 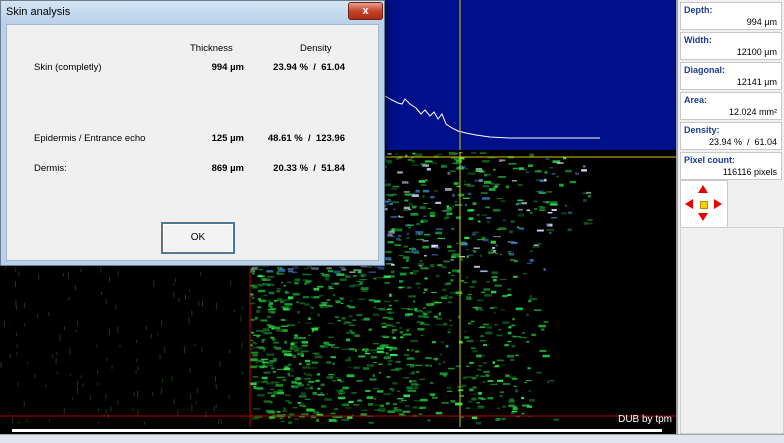 What do you see at coordinates (492, 117) in the screenshot?
I see `histogram-curve` at bounding box center [492, 117].